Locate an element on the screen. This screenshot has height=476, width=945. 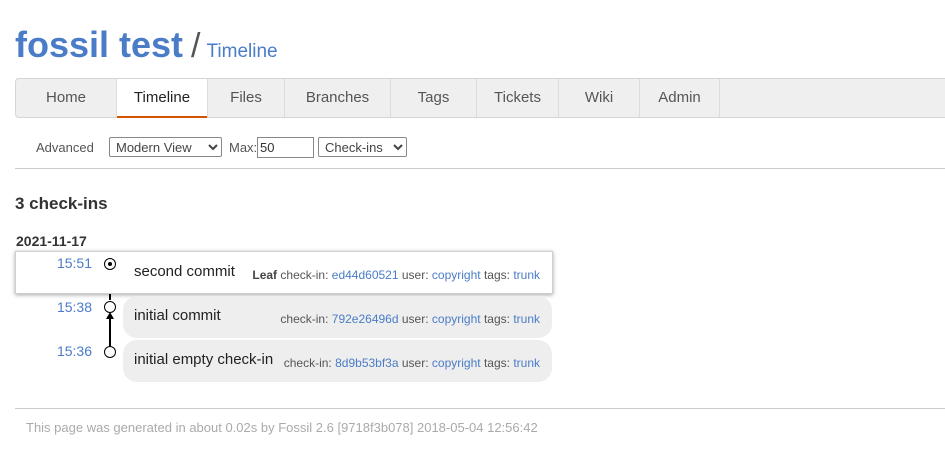
menu-item-wiki: Wiki is located at coordinates (599, 98).